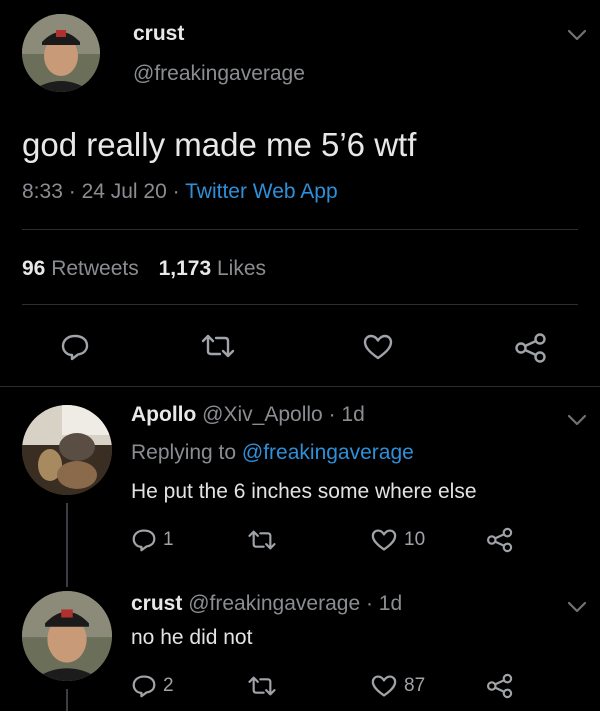 The image size is (600, 711). What do you see at coordinates (192, 637) in the screenshot?
I see `reply2-text: no he did not` at bounding box center [192, 637].